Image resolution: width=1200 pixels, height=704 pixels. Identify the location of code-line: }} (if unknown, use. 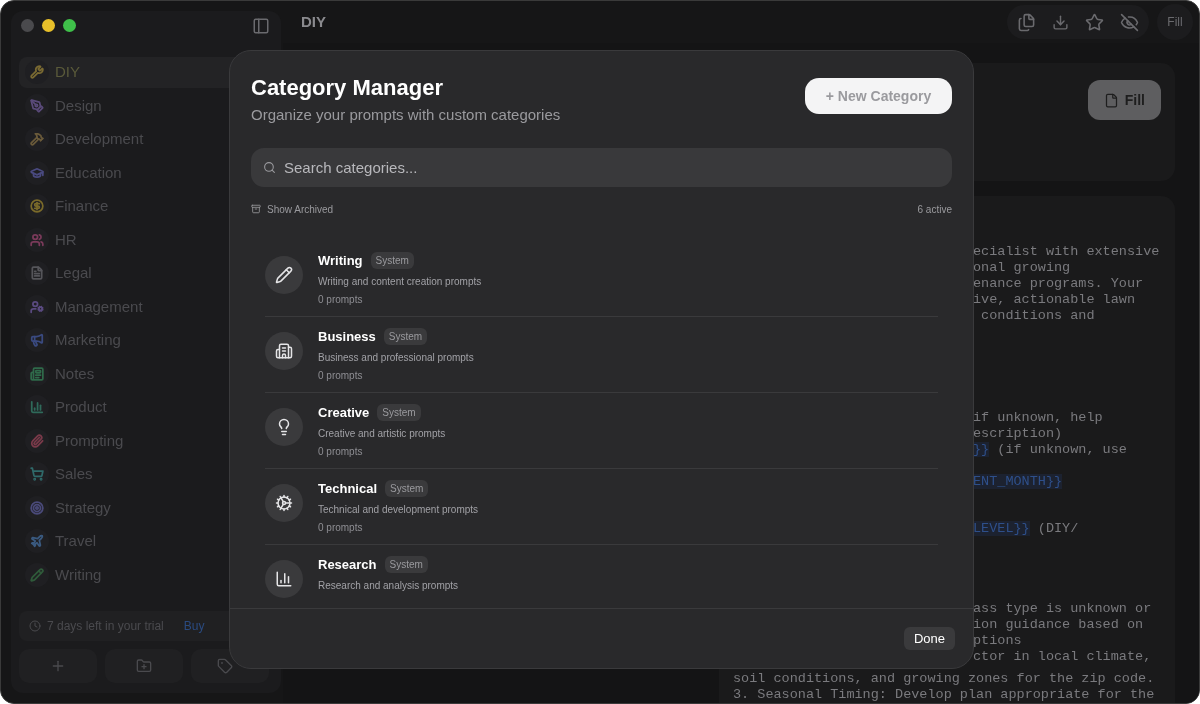
(1050, 450).